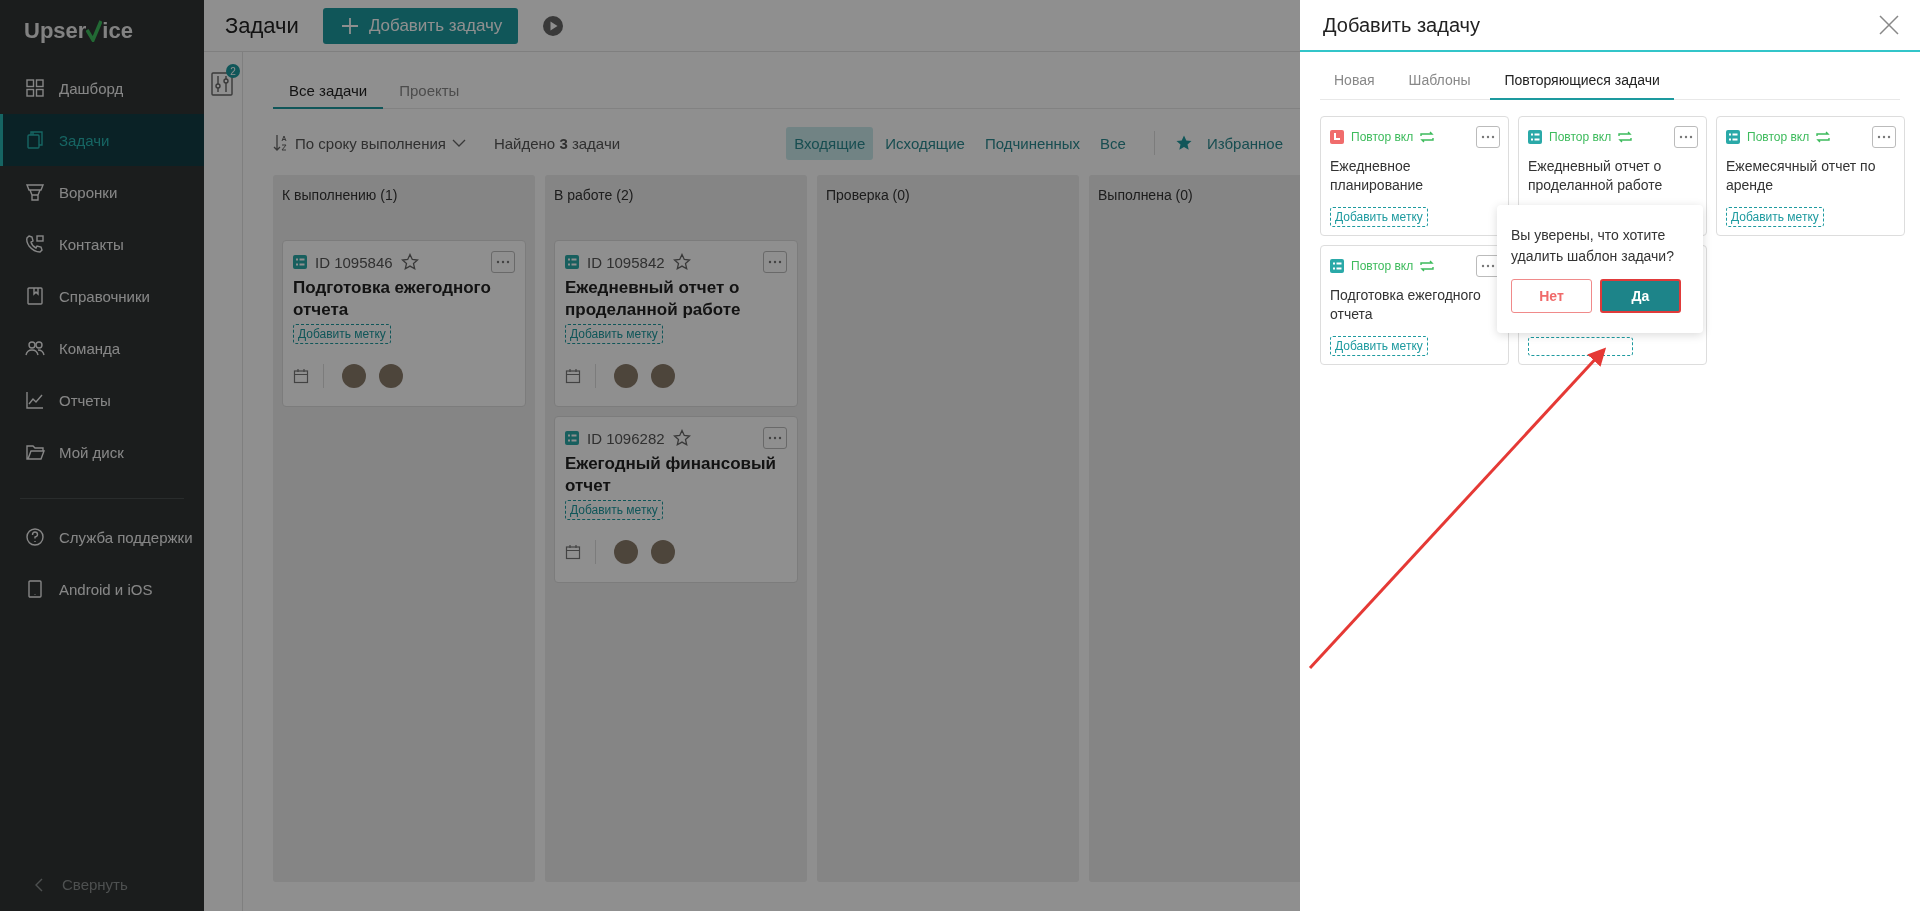 The width and height of the screenshot is (1920, 911). Describe the element at coordinates (354, 262) in the screenshot. I see `task-id: ID 1095846` at that location.